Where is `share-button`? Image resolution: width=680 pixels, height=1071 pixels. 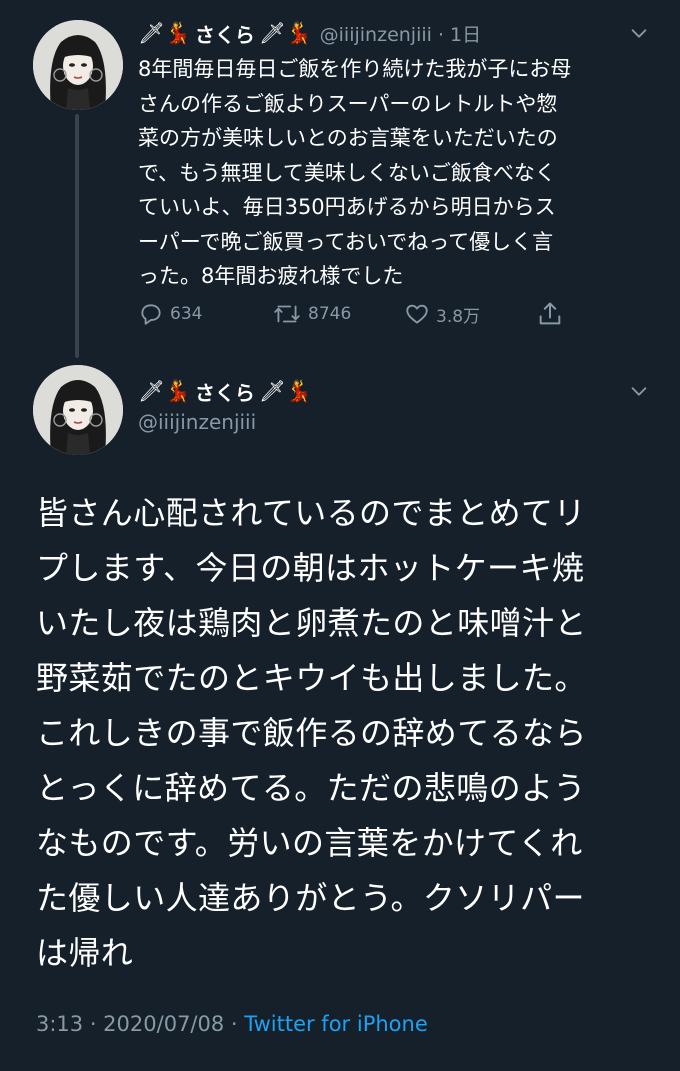 share-button is located at coordinates (553, 314).